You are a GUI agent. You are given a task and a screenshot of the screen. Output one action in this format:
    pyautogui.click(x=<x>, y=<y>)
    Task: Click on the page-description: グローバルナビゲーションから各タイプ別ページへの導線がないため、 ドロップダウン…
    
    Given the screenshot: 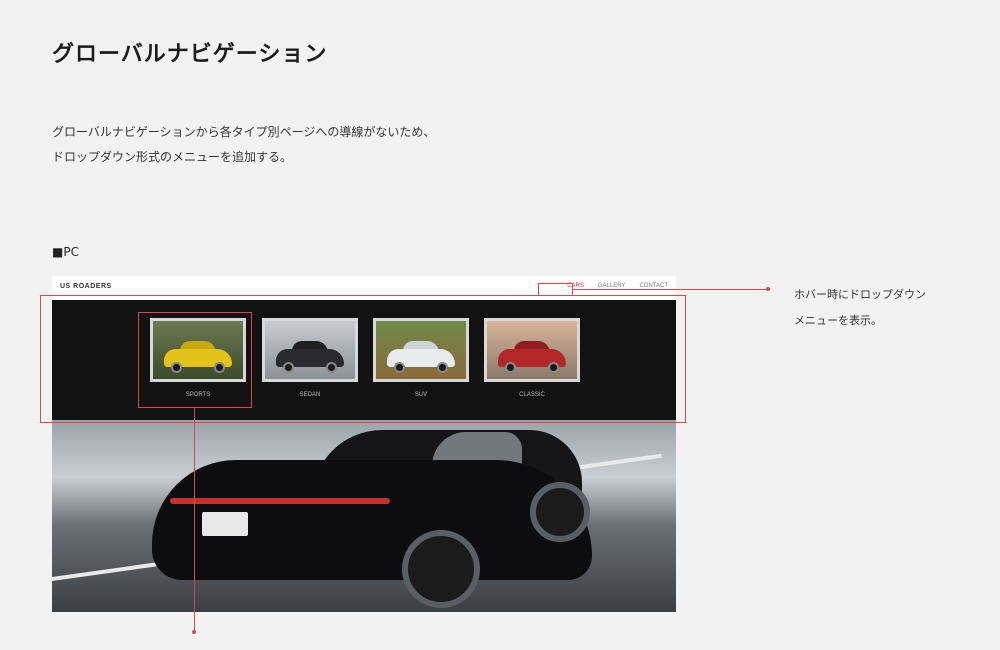 What is the action you would take?
    pyautogui.click(x=243, y=145)
    